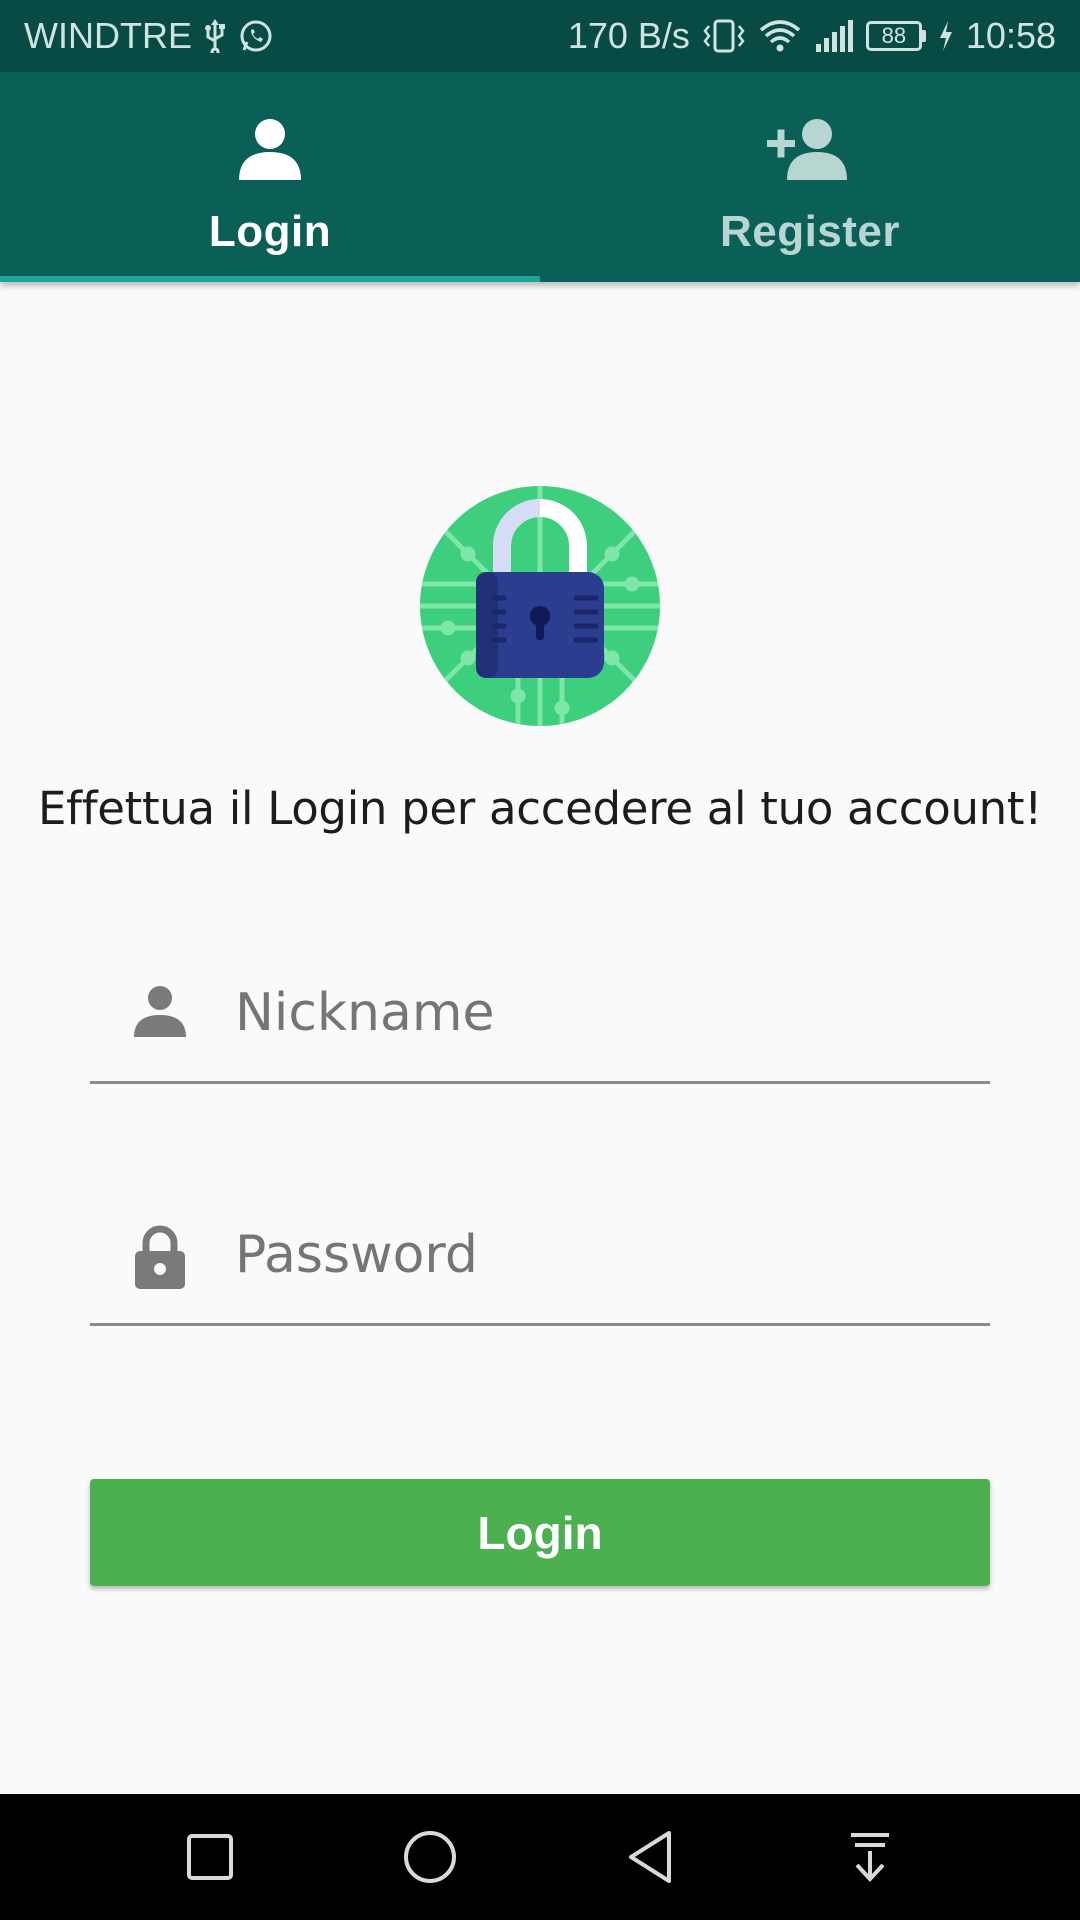  Describe the element at coordinates (602, 1012) in the screenshot. I see `nickname-input` at that location.